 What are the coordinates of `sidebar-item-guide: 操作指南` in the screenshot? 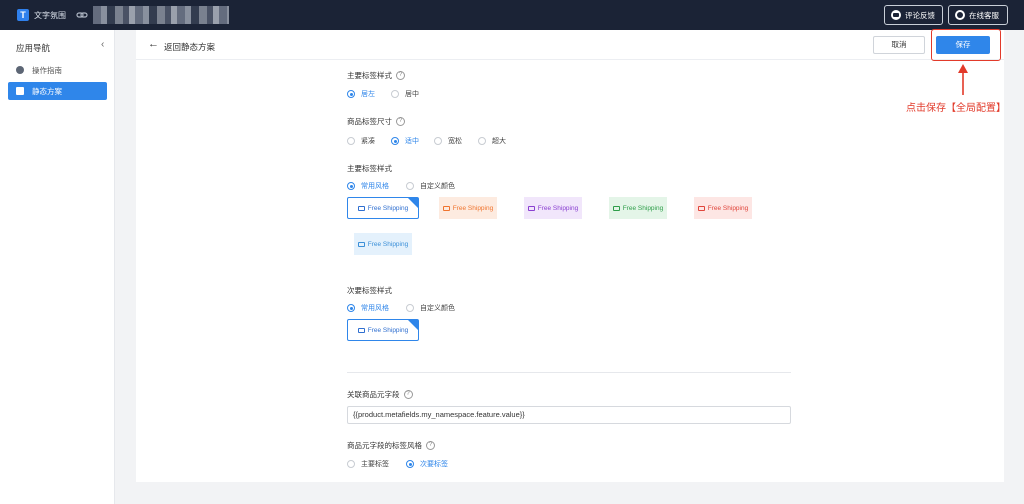 It's located at (57, 70).